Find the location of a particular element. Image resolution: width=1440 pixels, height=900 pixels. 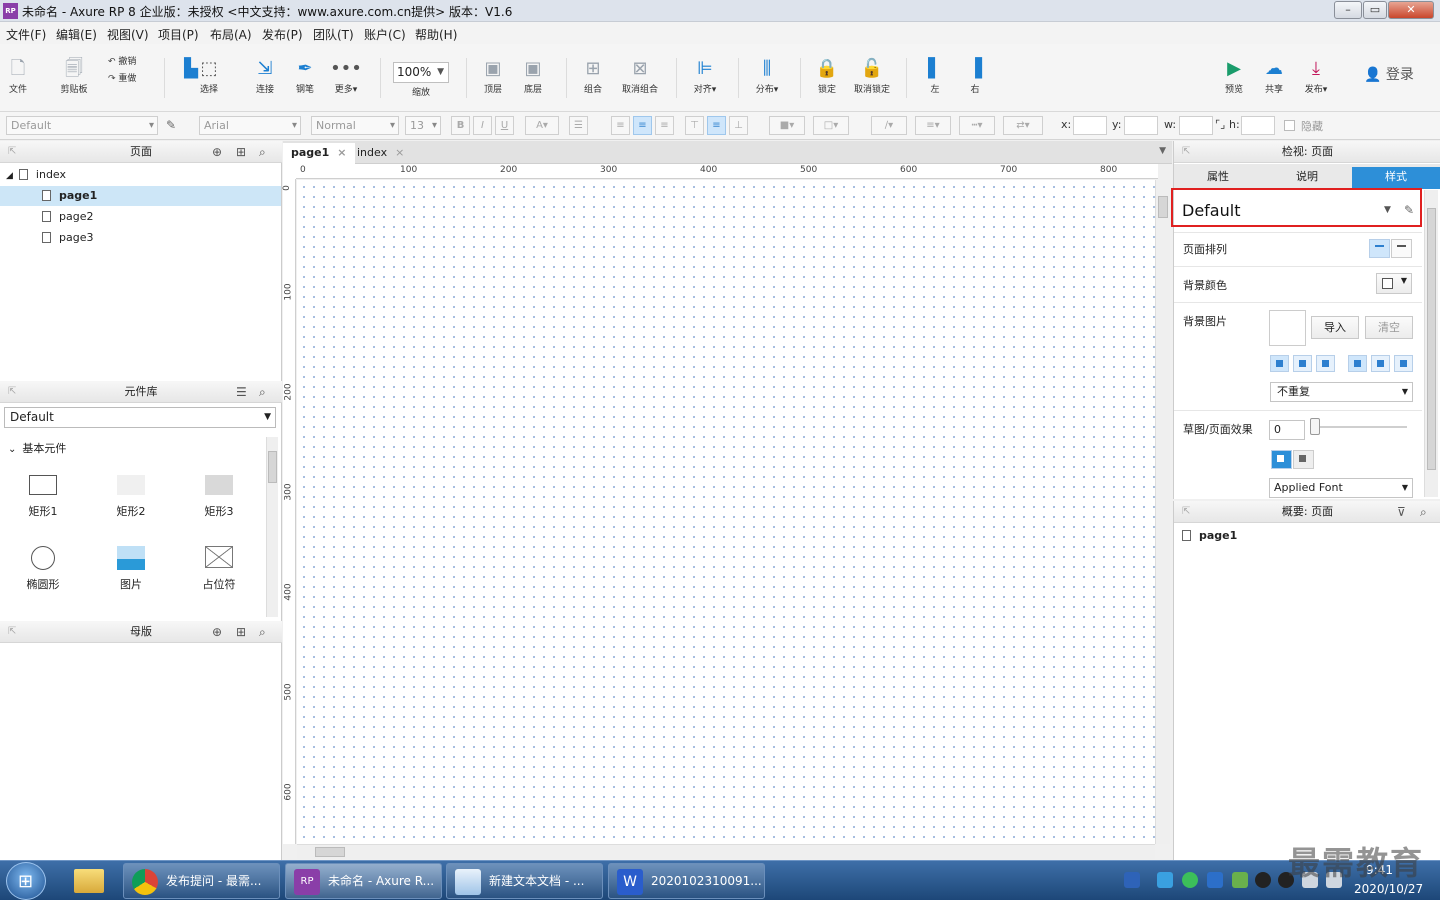

clock-date: 2020/10/27 is located at coordinates (1388, 889).